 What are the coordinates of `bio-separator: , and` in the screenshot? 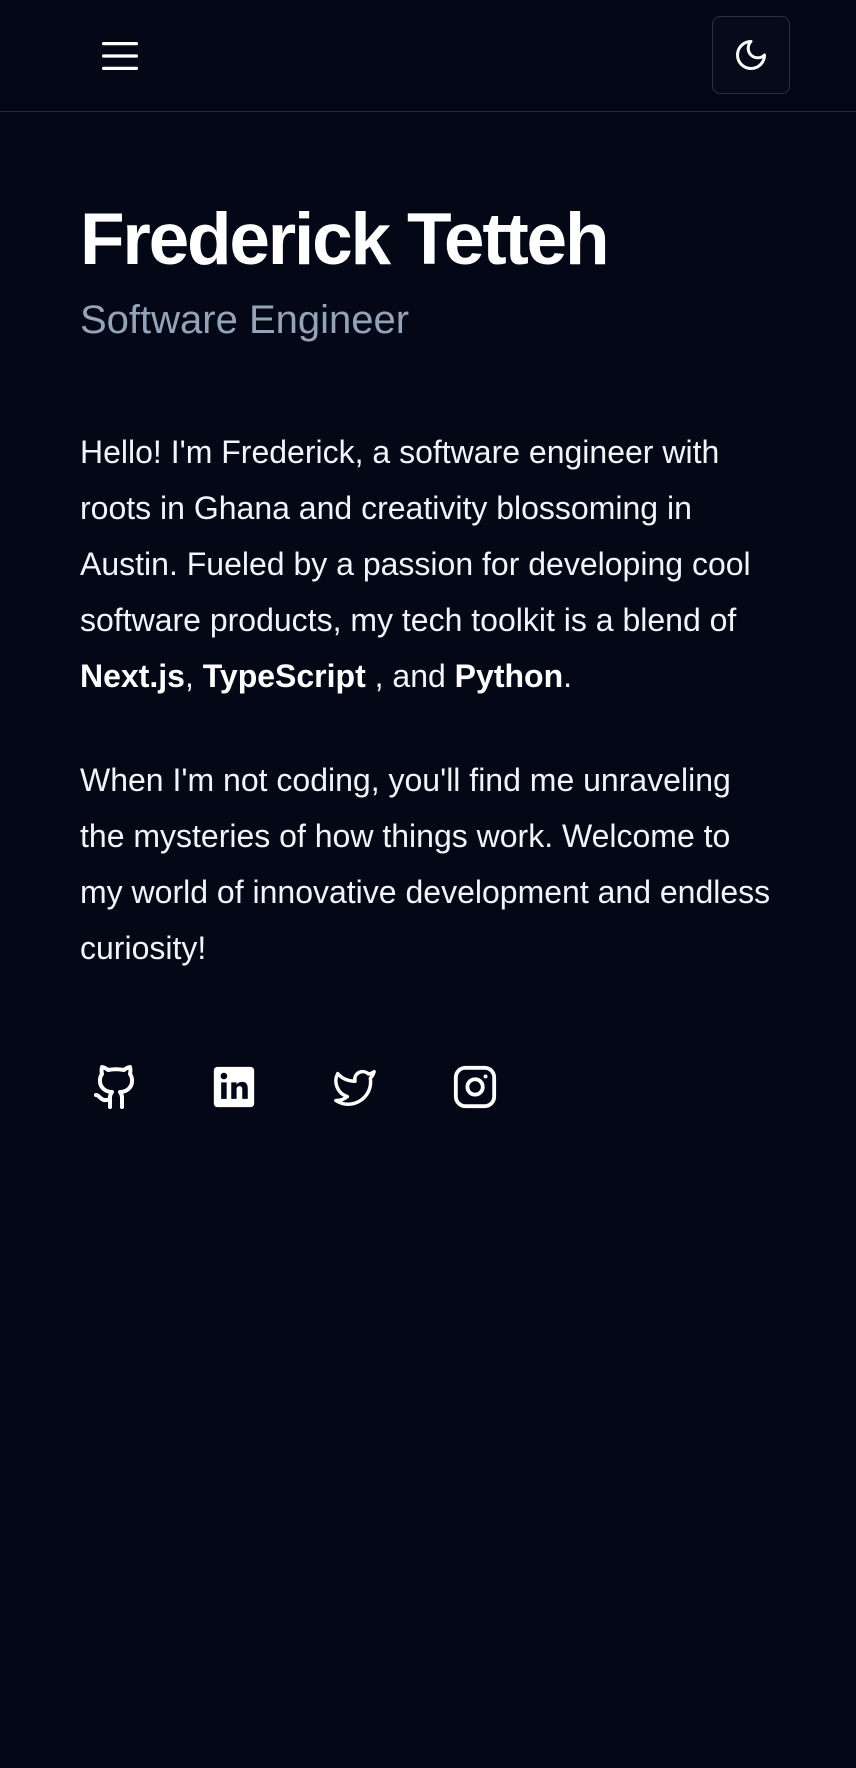 It's located at (410, 676).